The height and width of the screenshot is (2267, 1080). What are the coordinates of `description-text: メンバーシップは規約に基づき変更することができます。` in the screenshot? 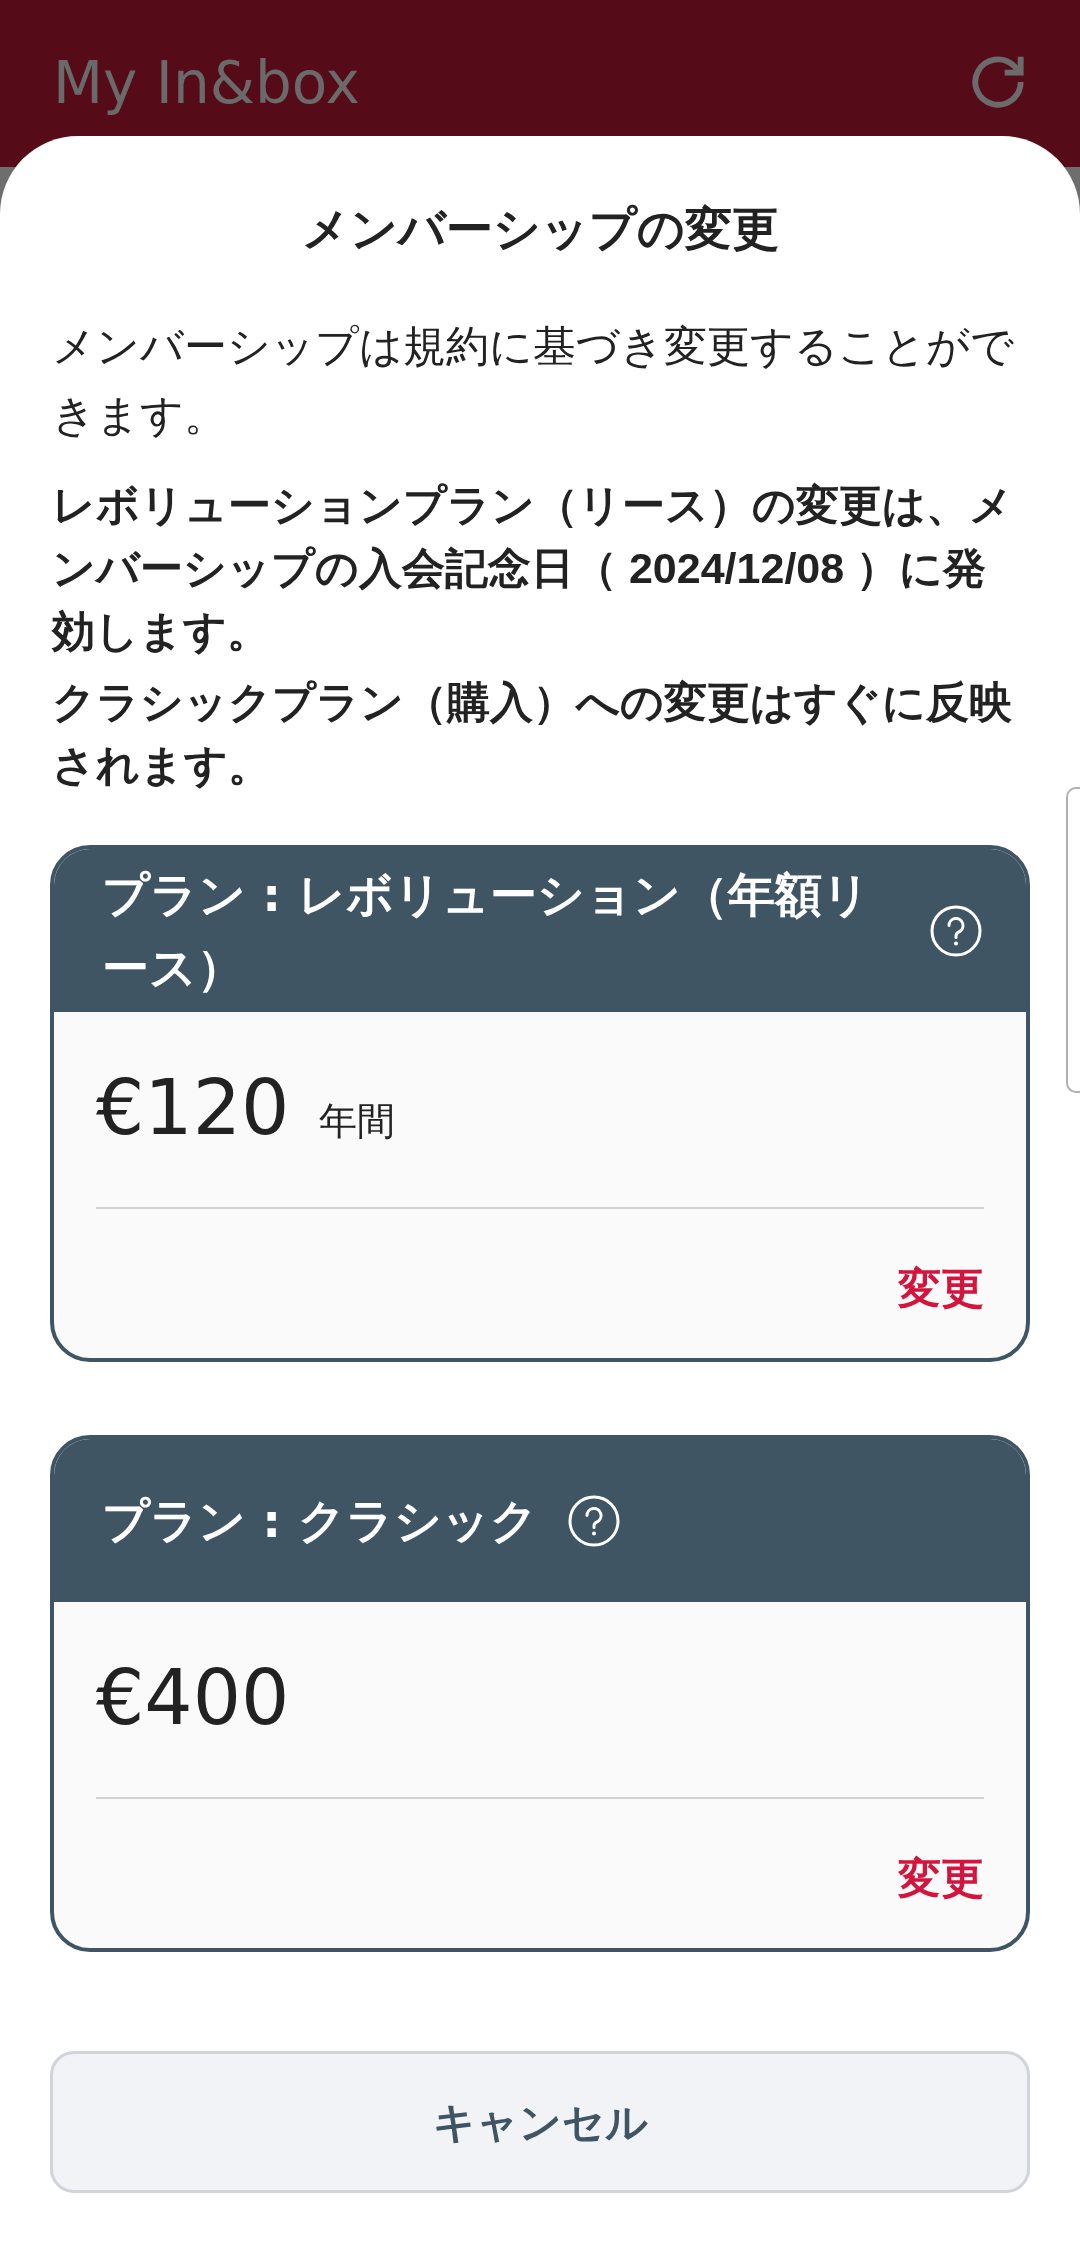 It's located at (533, 381).